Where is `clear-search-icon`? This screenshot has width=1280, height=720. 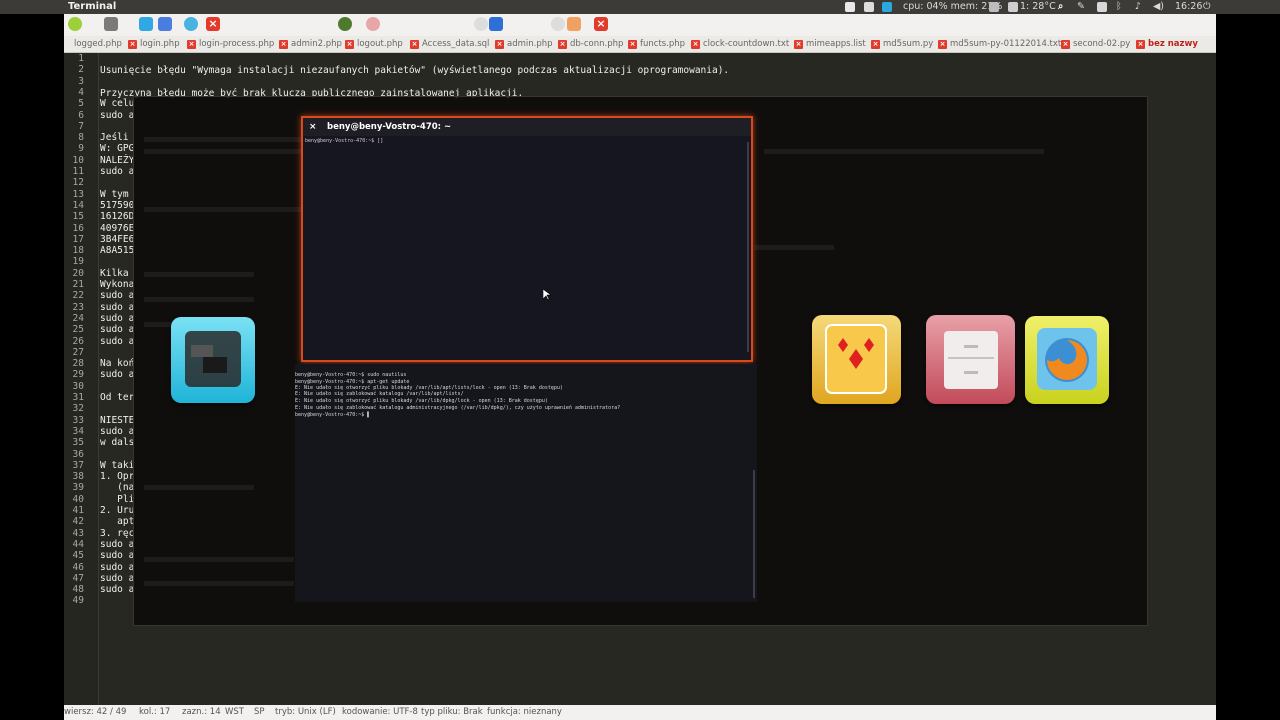 clear-search-icon is located at coordinates (481, 24).